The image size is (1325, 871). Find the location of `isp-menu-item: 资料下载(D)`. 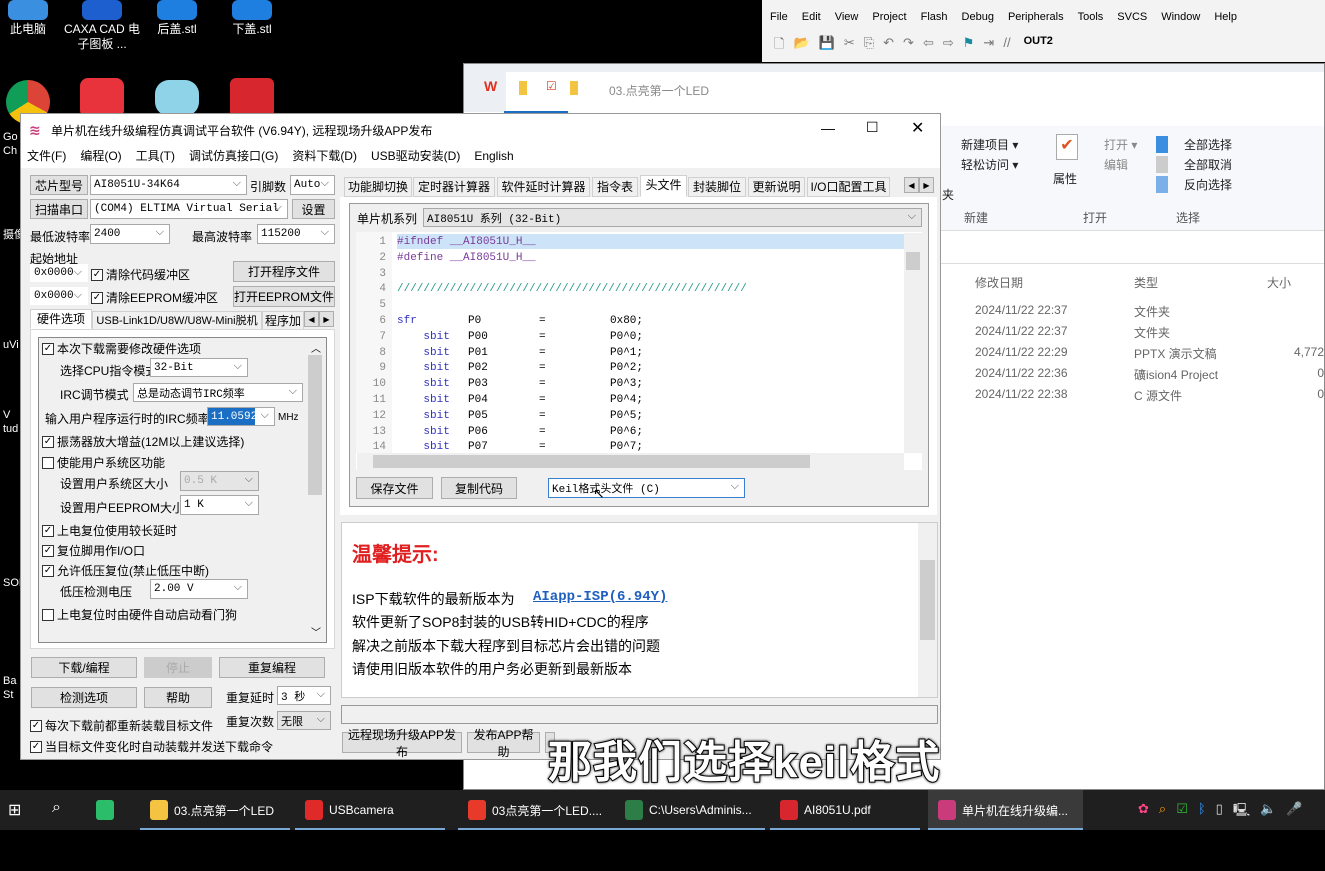

isp-menu-item: 资料下载(D) is located at coordinates (324, 157).